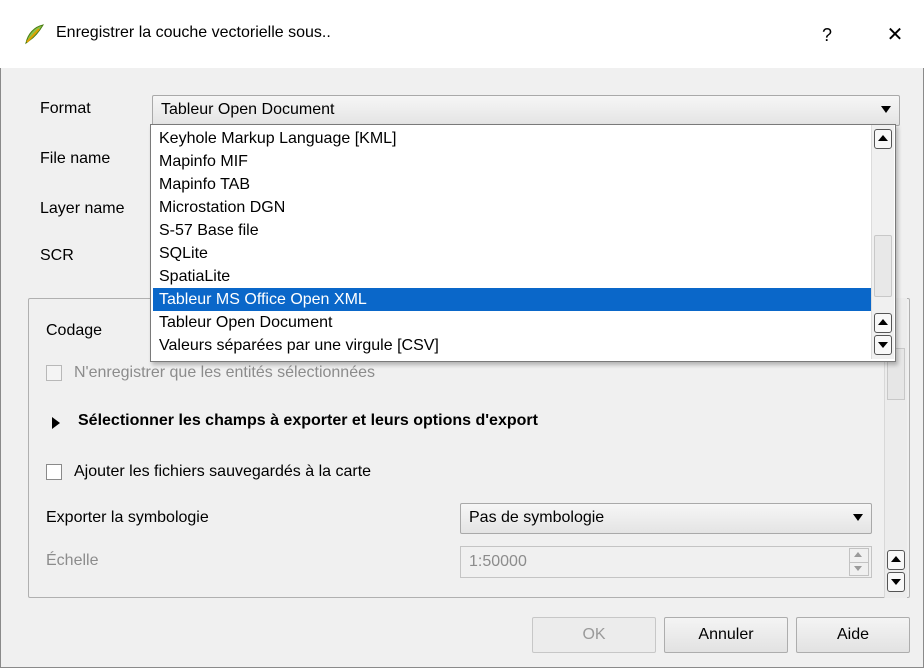 Image resolution: width=924 pixels, height=668 pixels. What do you see at coordinates (512, 138) in the screenshot?
I see `dropdown-item: Keyhole Markup Language [KML]` at bounding box center [512, 138].